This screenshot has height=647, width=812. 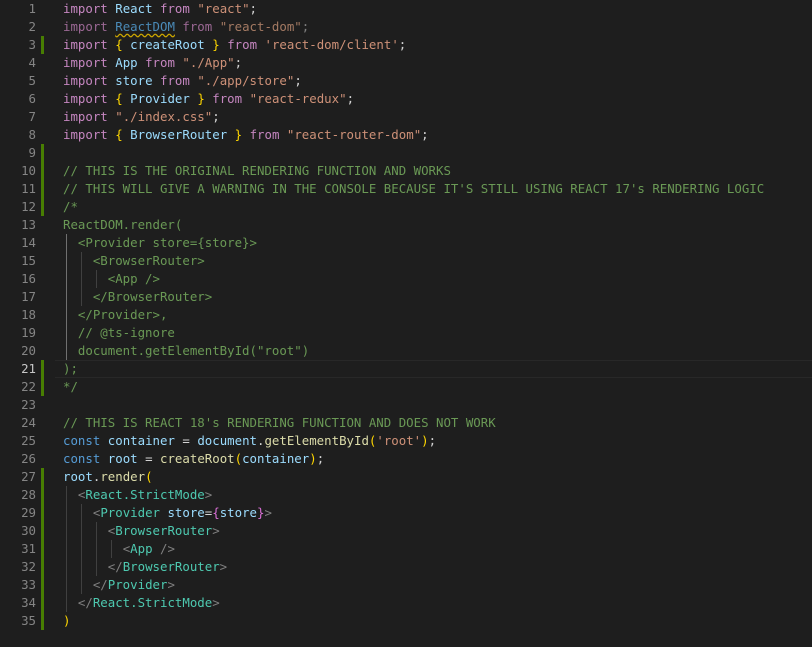 I want to click on code-text: import App from "./App";, so click(x=152, y=63).